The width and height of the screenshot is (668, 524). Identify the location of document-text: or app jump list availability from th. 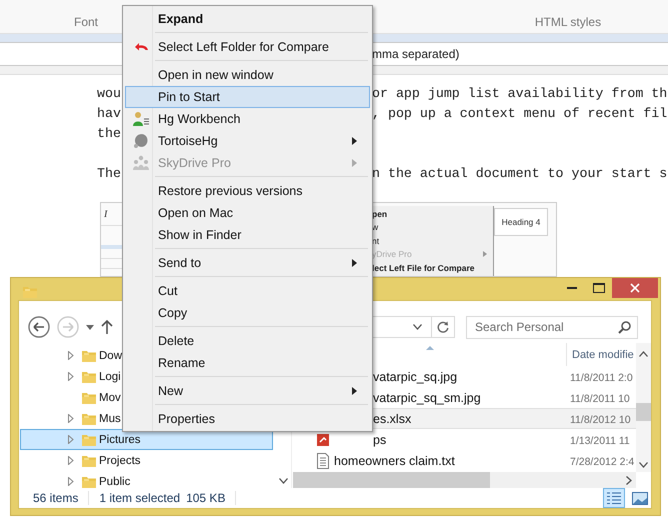
(520, 94).